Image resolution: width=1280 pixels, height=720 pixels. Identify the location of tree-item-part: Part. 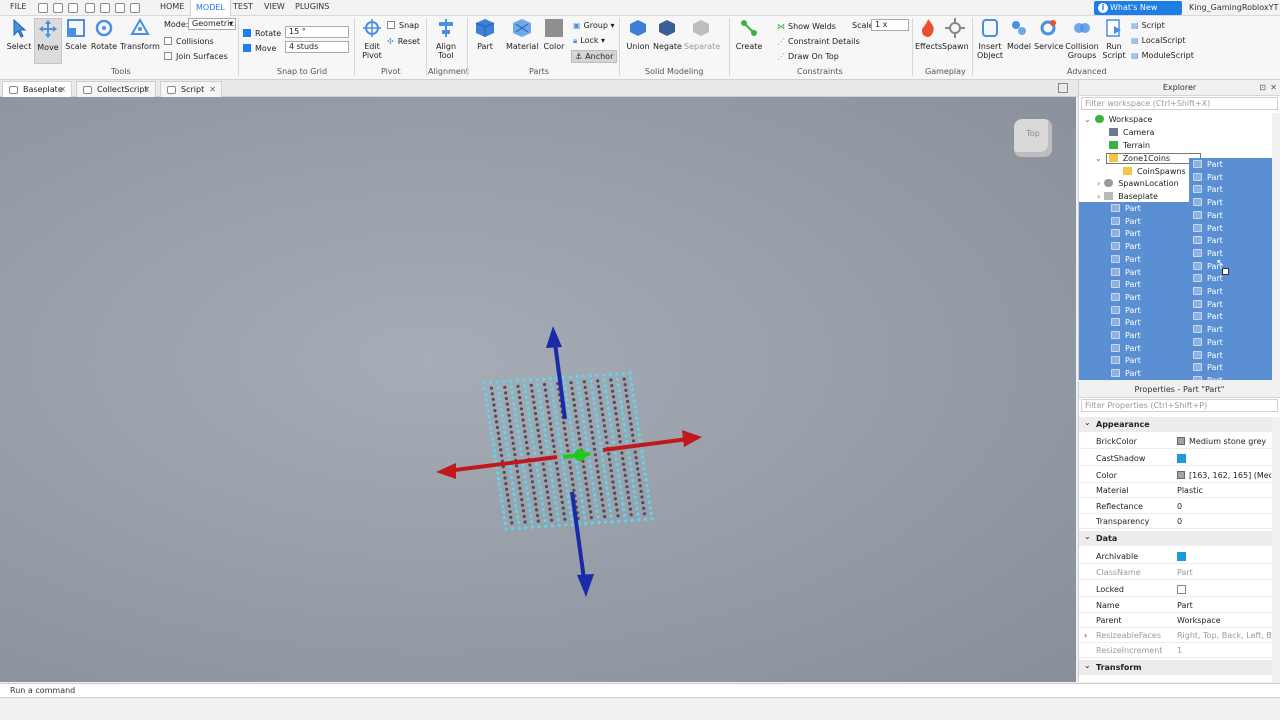
(1126, 208).